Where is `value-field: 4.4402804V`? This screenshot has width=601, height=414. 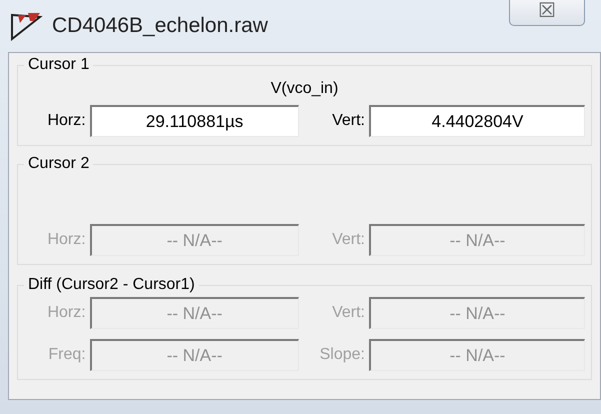 value-field: 4.4402804V is located at coordinates (477, 121).